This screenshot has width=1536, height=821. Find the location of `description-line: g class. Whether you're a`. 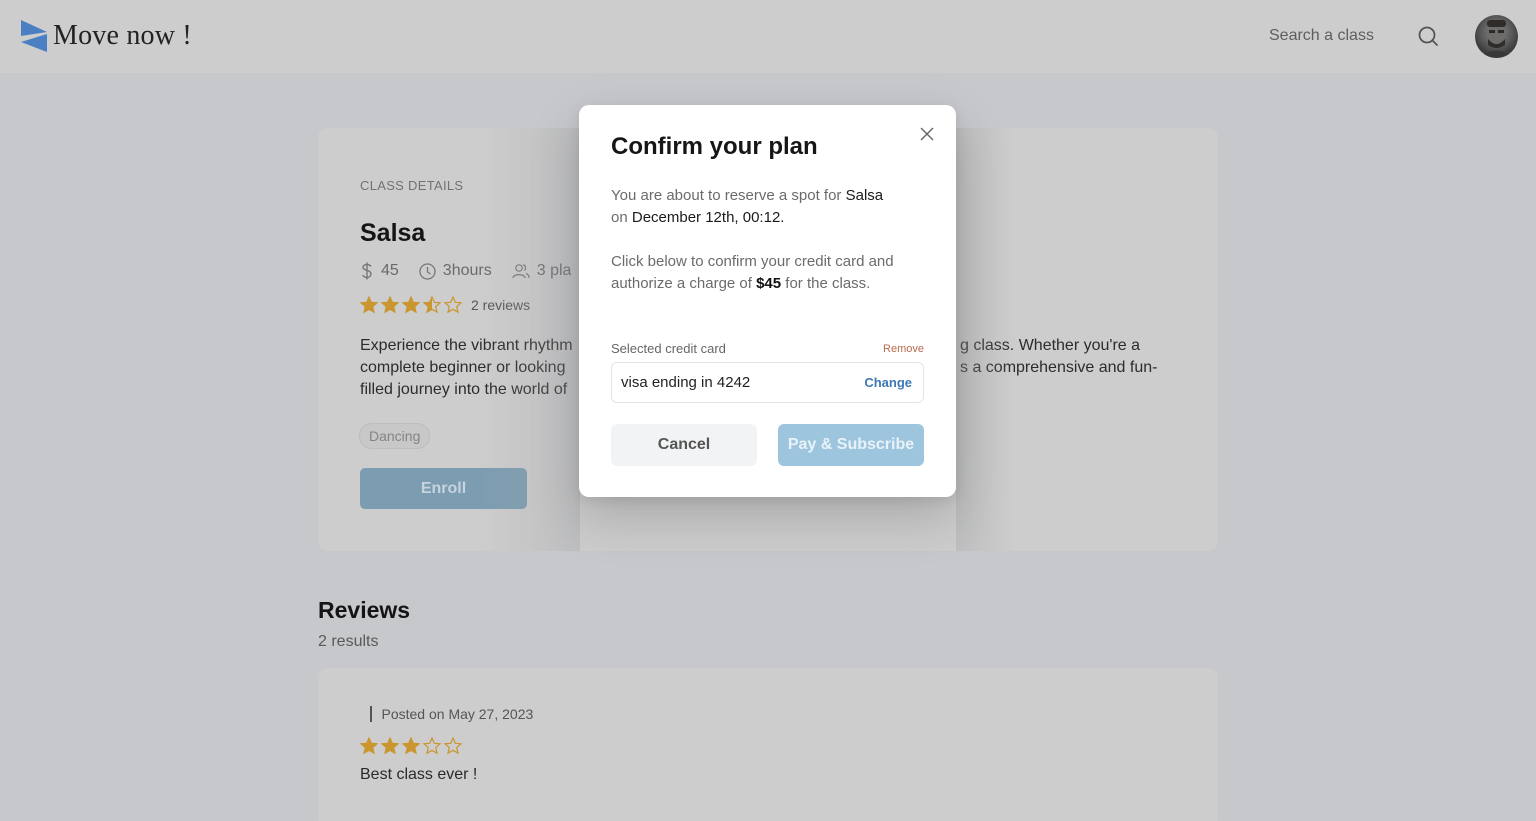

description-line: g class. Whether you're a is located at coordinates (1050, 345).